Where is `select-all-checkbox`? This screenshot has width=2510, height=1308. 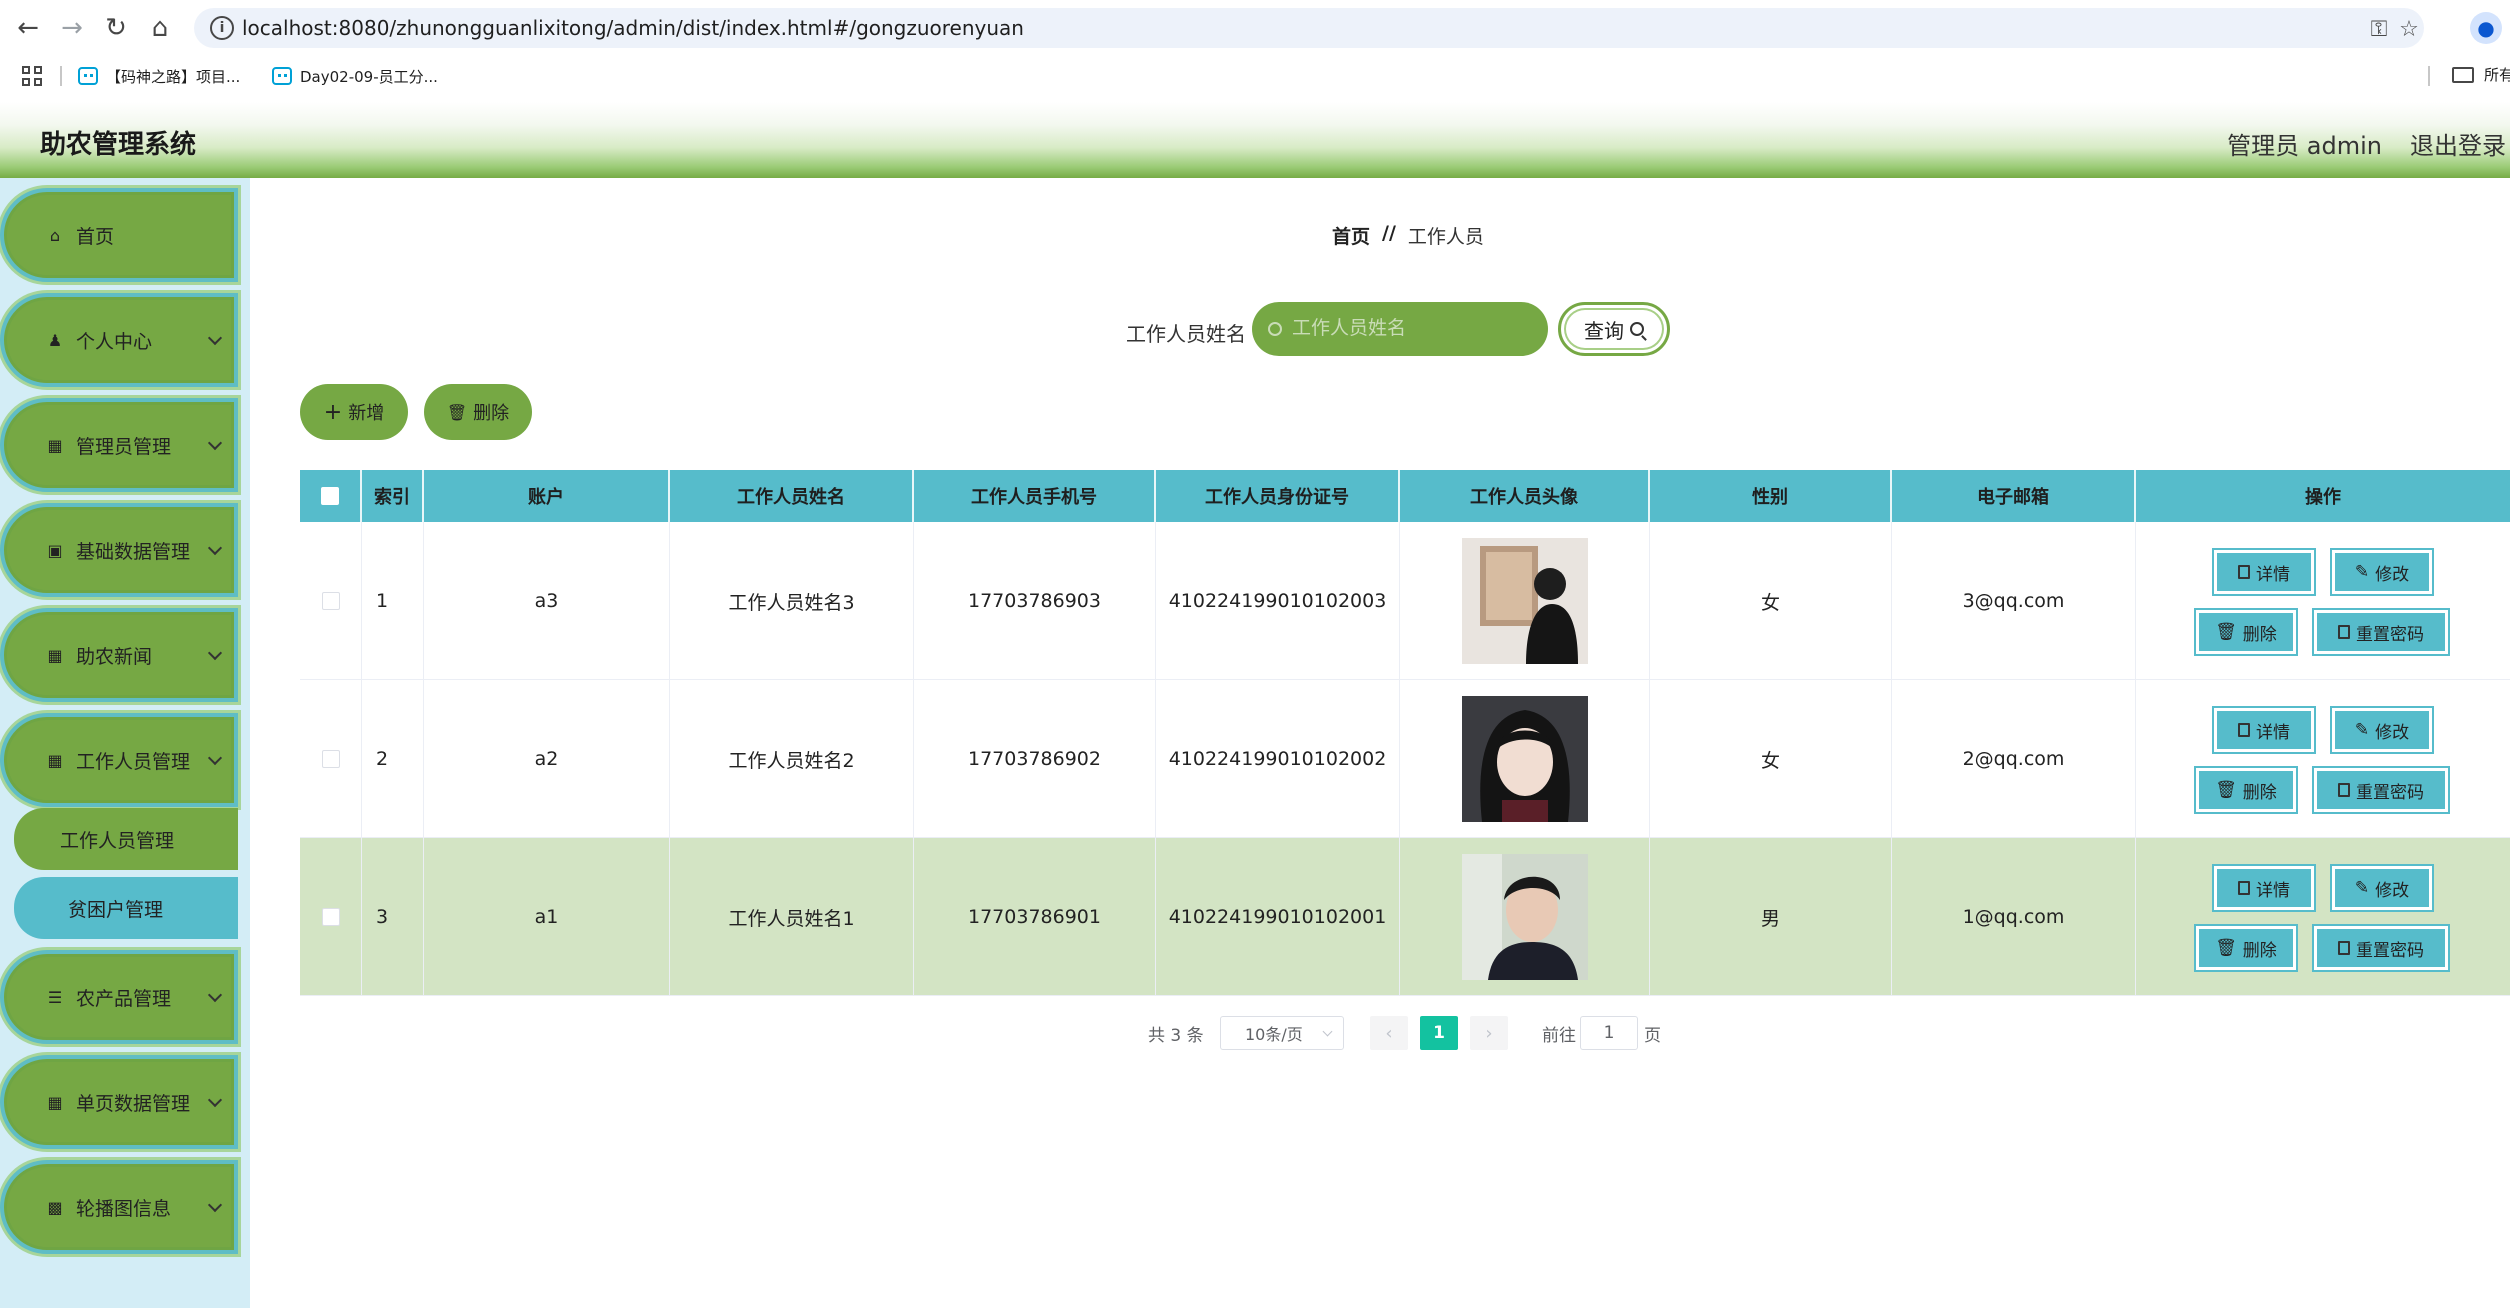
select-all-checkbox is located at coordinates (330, 496).